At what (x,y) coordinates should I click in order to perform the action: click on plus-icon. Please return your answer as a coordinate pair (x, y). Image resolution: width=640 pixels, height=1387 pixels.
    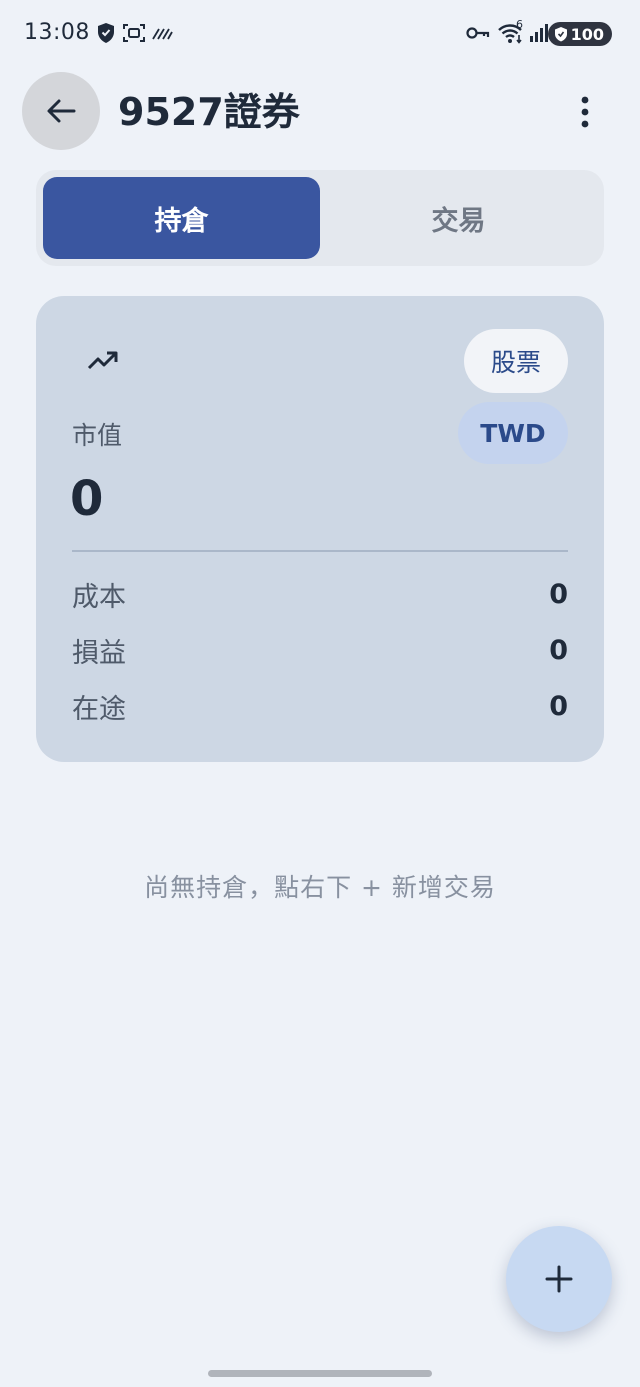
    Looking at the image, I should click on (559, 1279).